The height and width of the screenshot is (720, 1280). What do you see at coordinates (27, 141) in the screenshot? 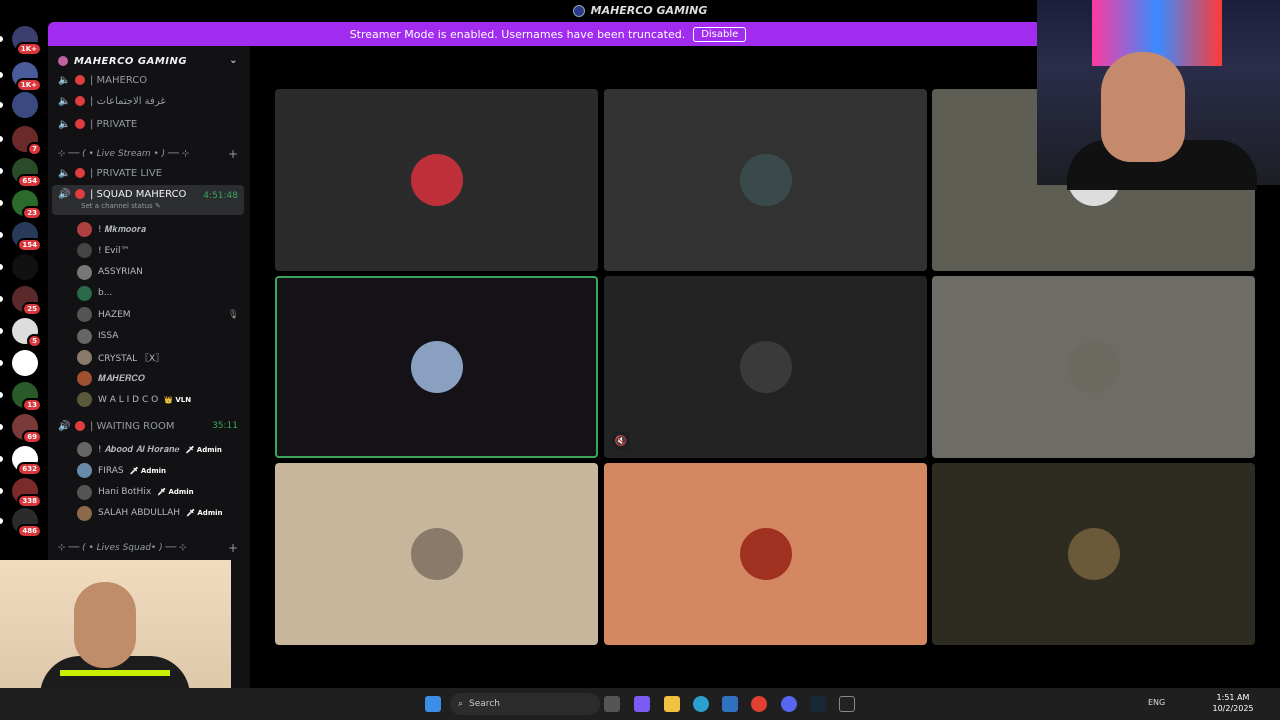
I see `server-icon: 7` at bounding box center [27, 141].